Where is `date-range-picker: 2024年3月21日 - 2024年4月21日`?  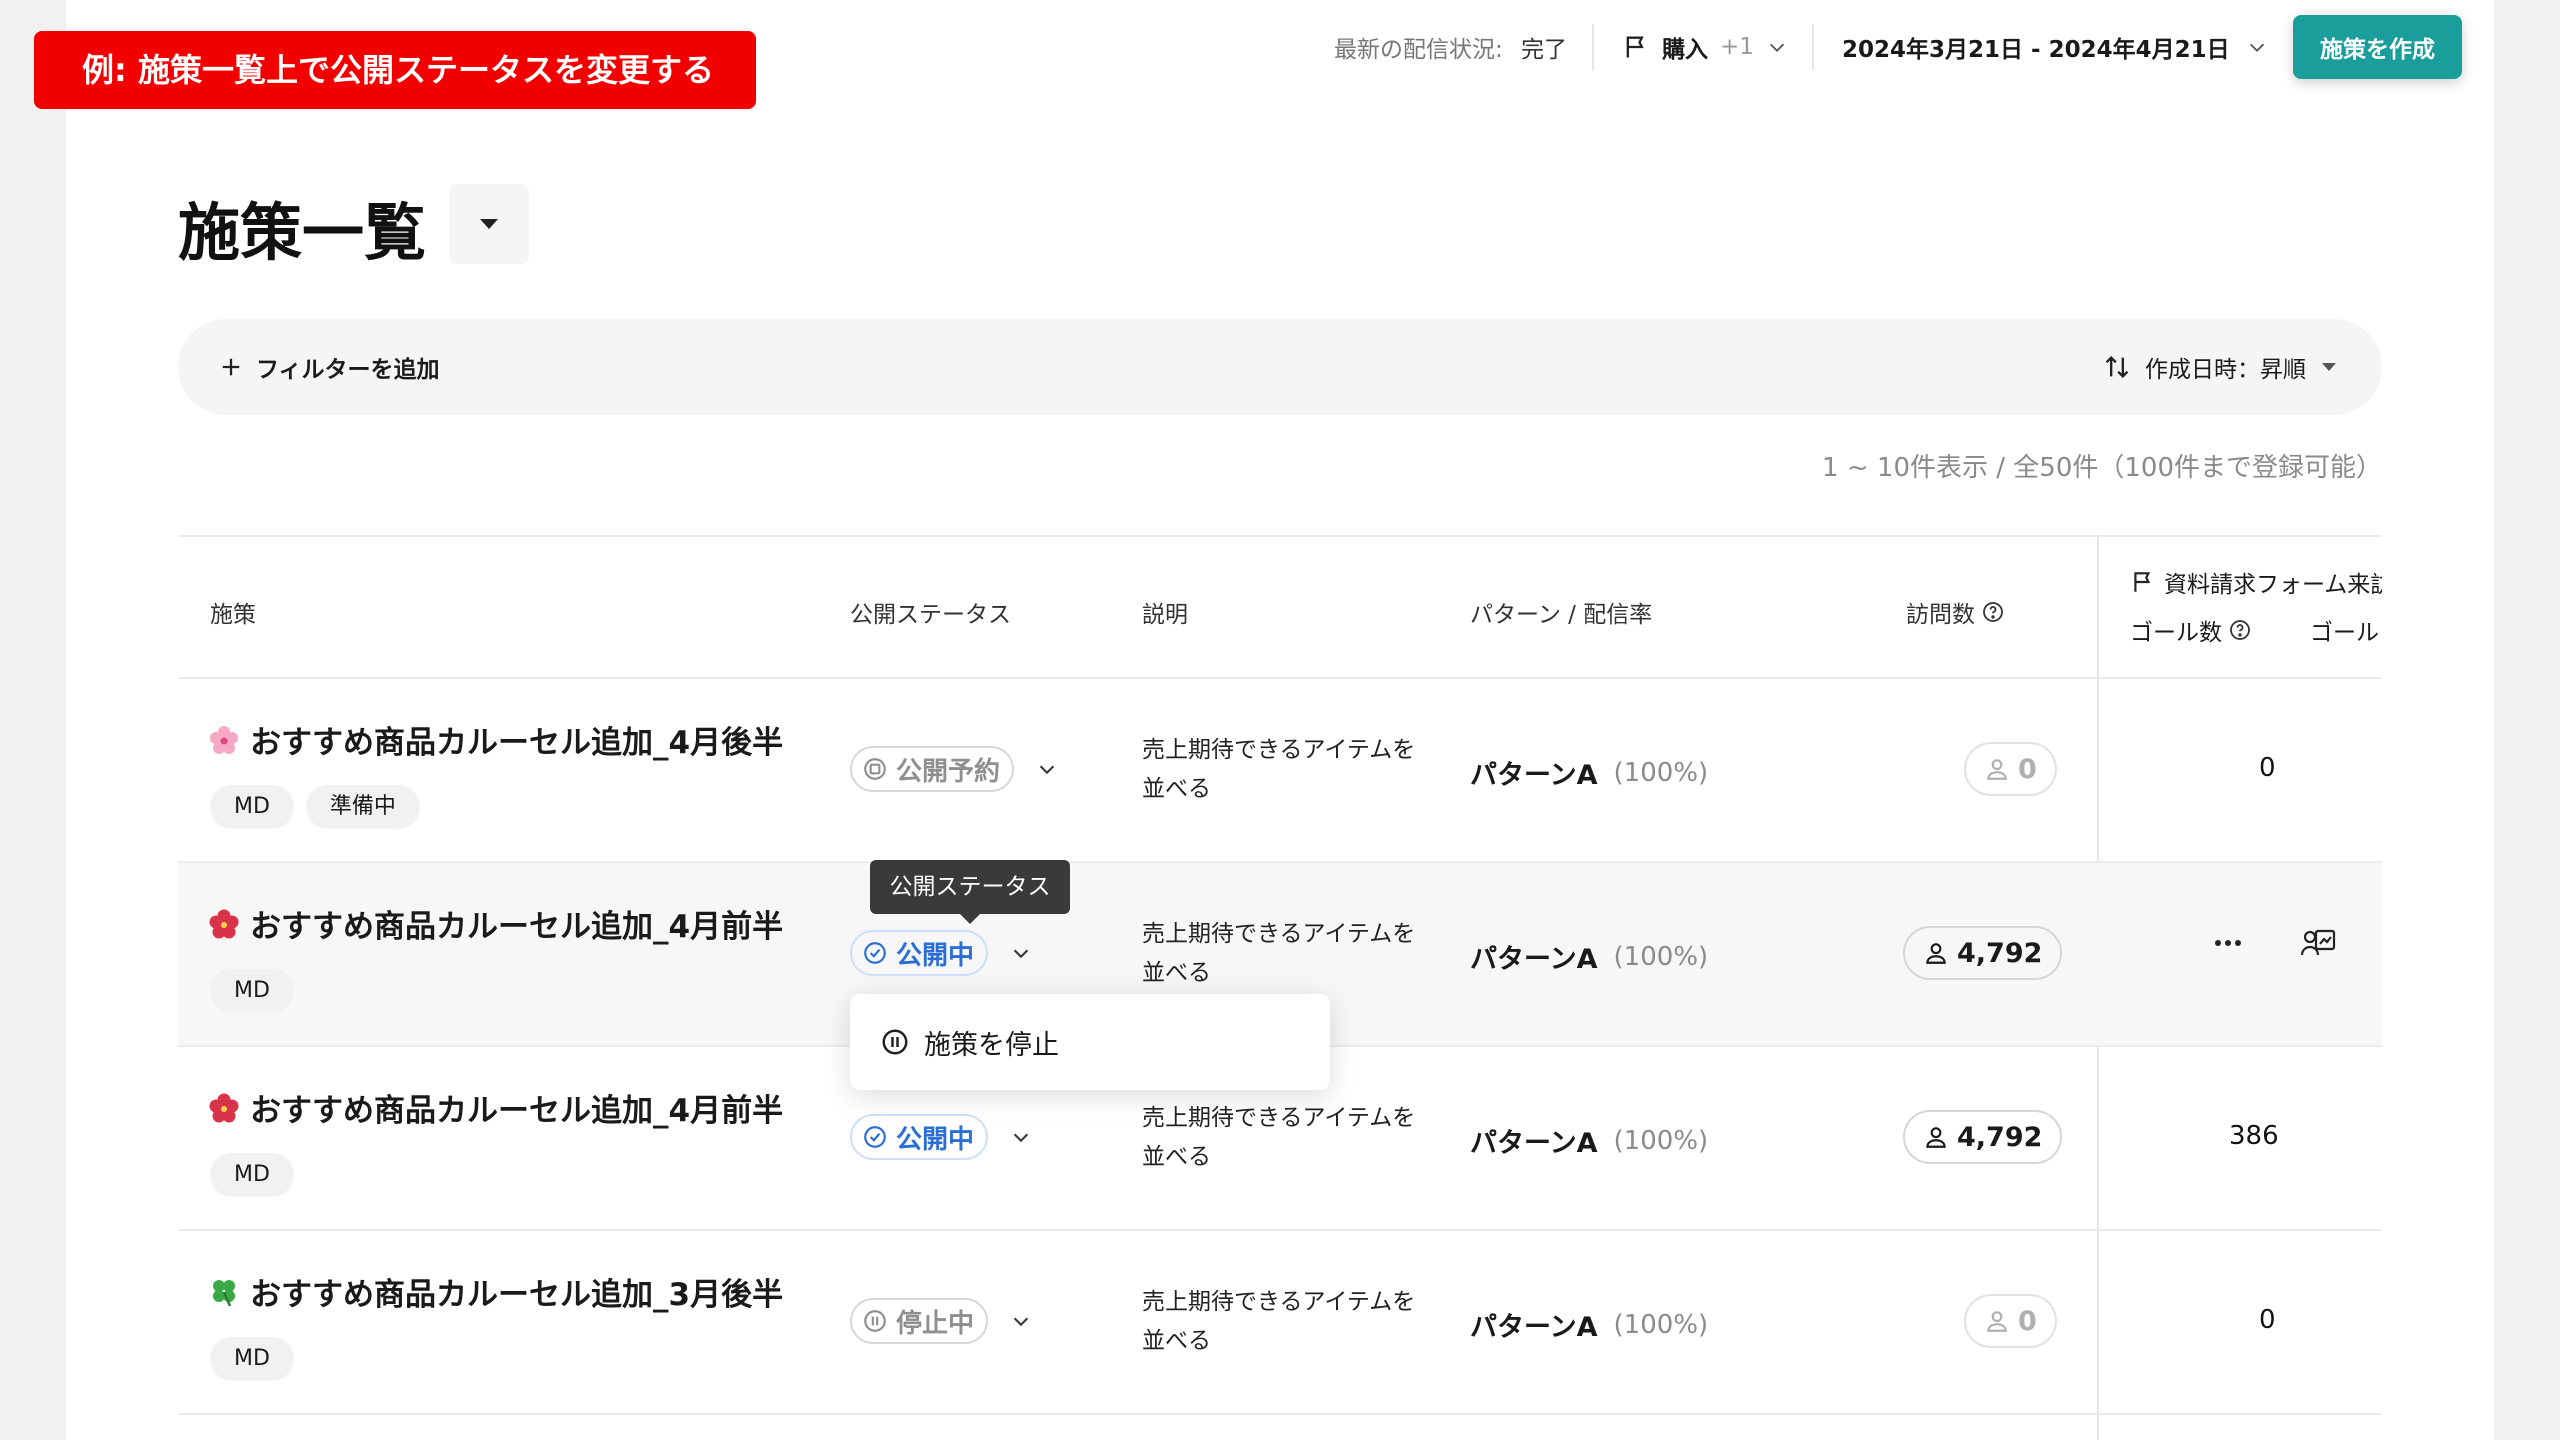
date-range-picker: 2024年3月21日 - 2024年4月21日 is located at coordinates (2055, 47).